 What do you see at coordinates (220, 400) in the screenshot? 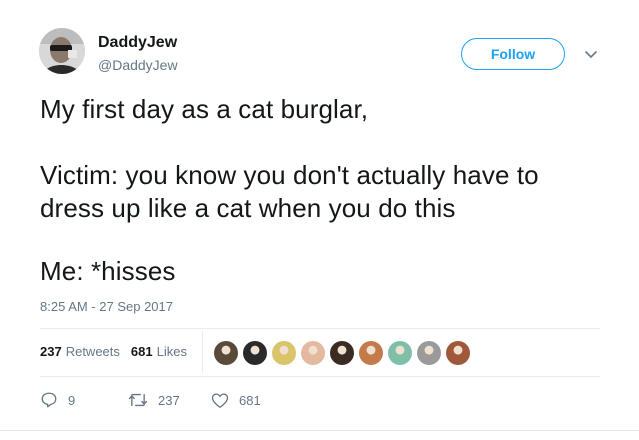
I see `heart-icon` at bounding box center [220, 400].